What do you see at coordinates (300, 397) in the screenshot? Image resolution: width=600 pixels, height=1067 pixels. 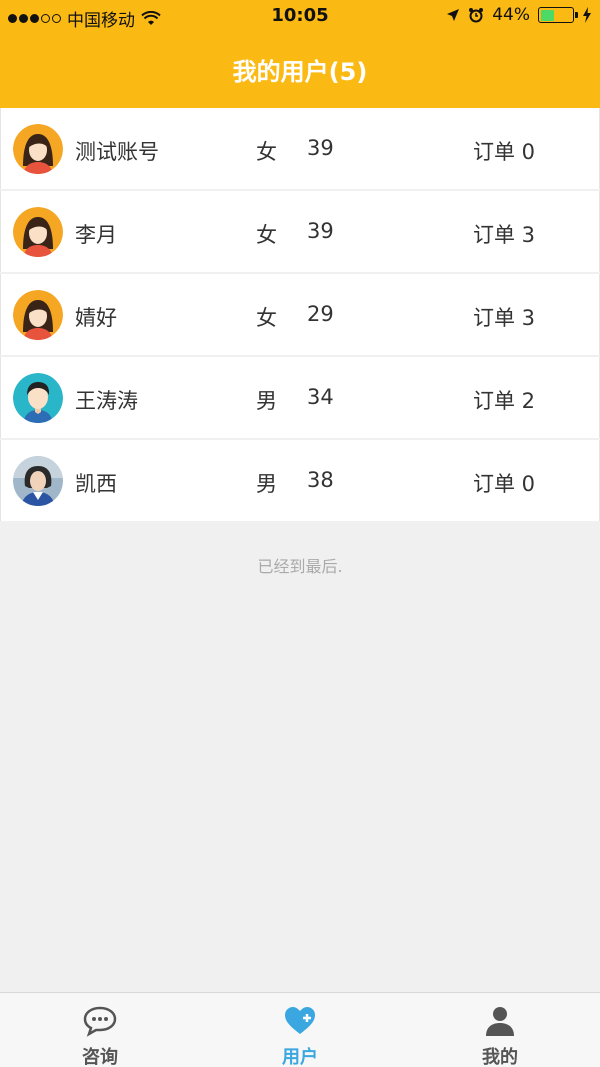 I see `user-row: 王涛涛 男 34 订单 2` at bounding box center [300, 397].